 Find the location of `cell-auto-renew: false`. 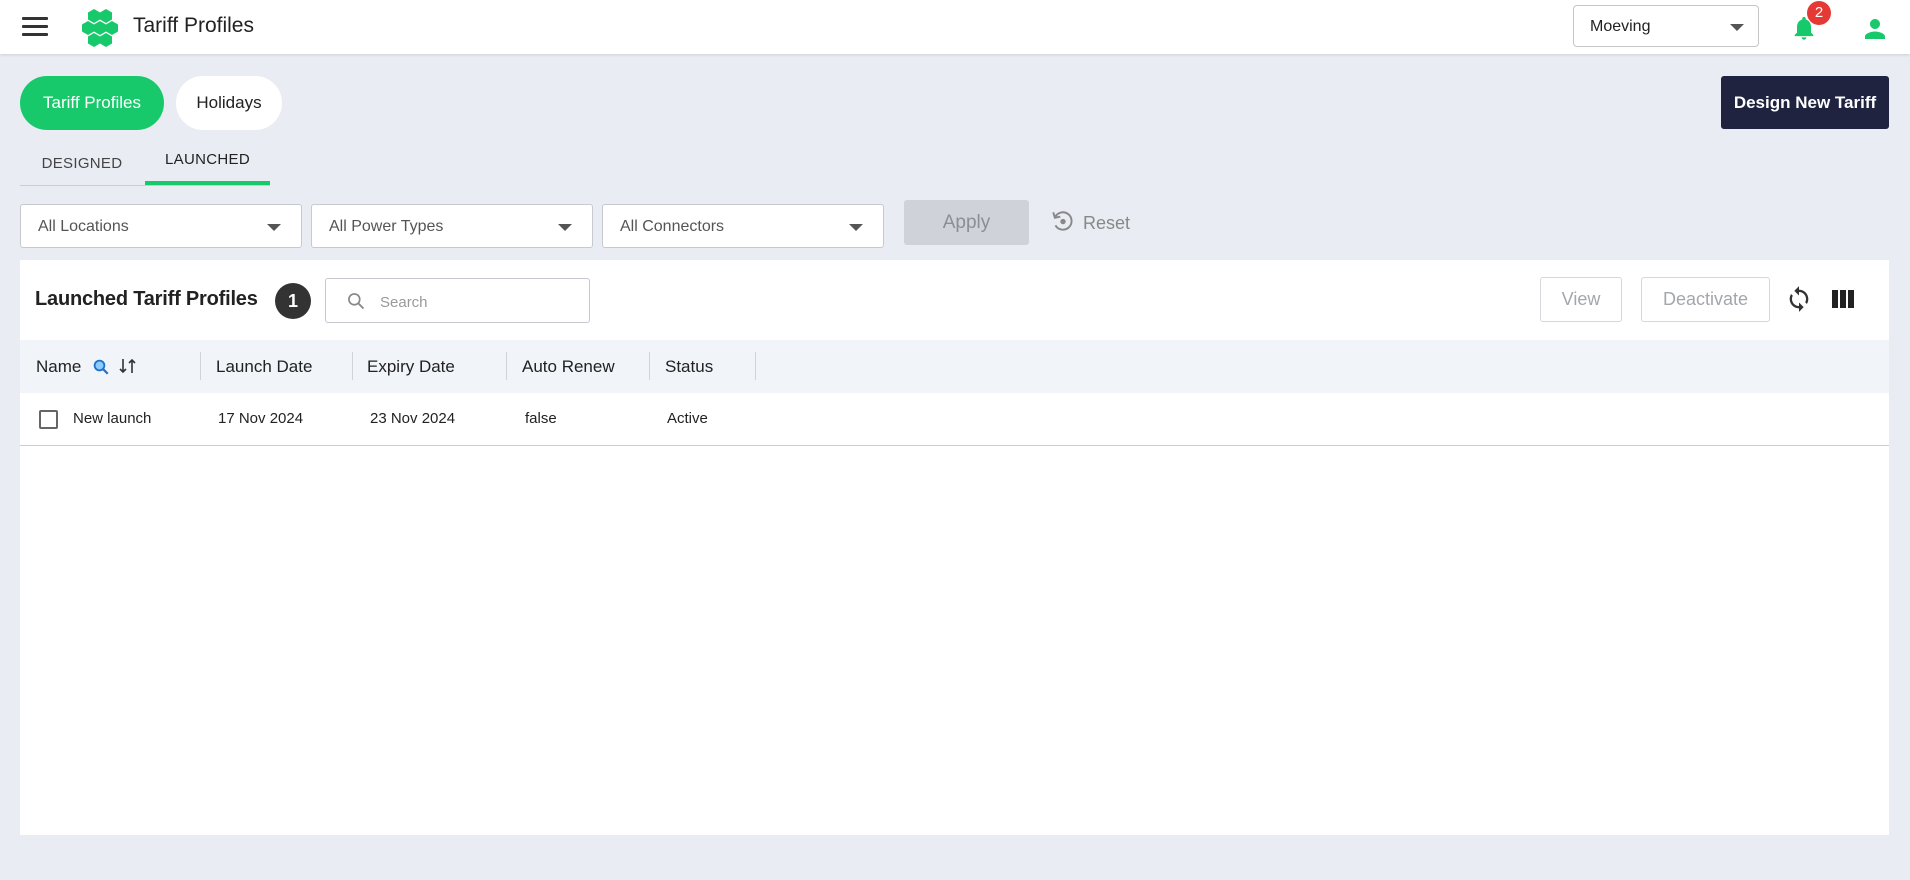

cell-auto-renew: false is located at coordinates (541, 418).